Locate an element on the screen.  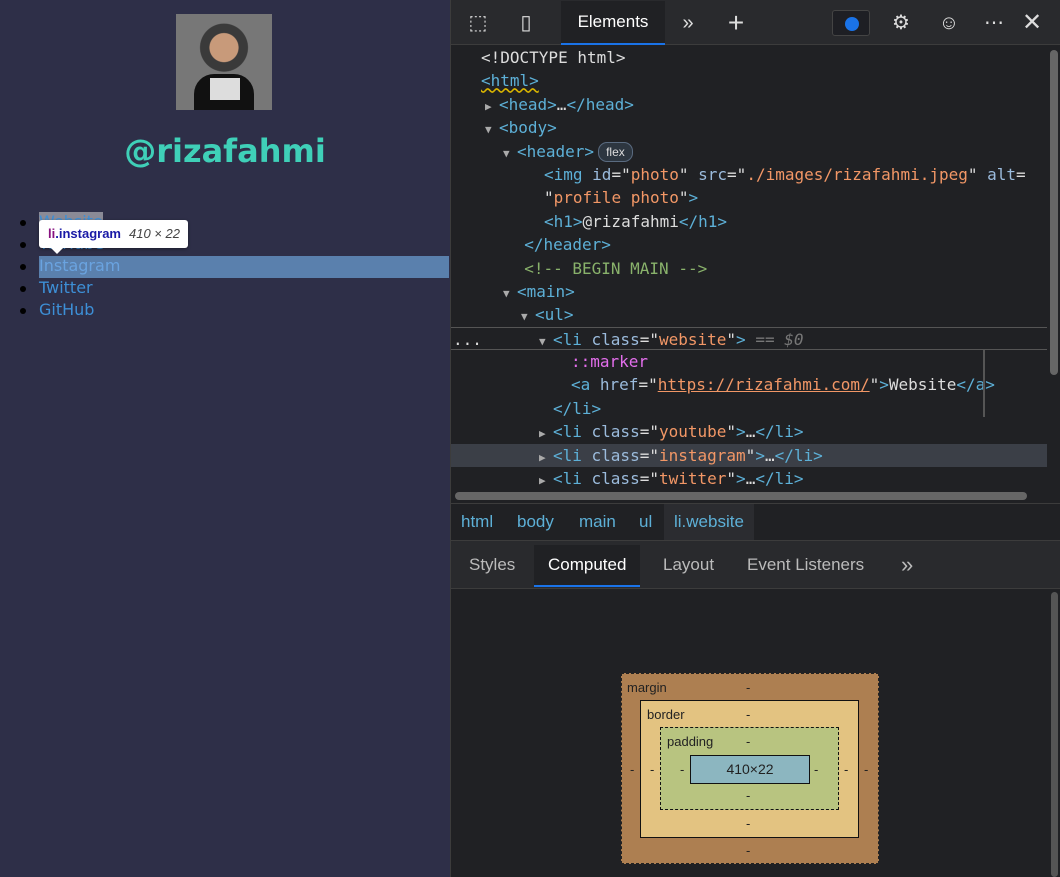
tooltip-class: .instagram is located at coordinates (88, 233).